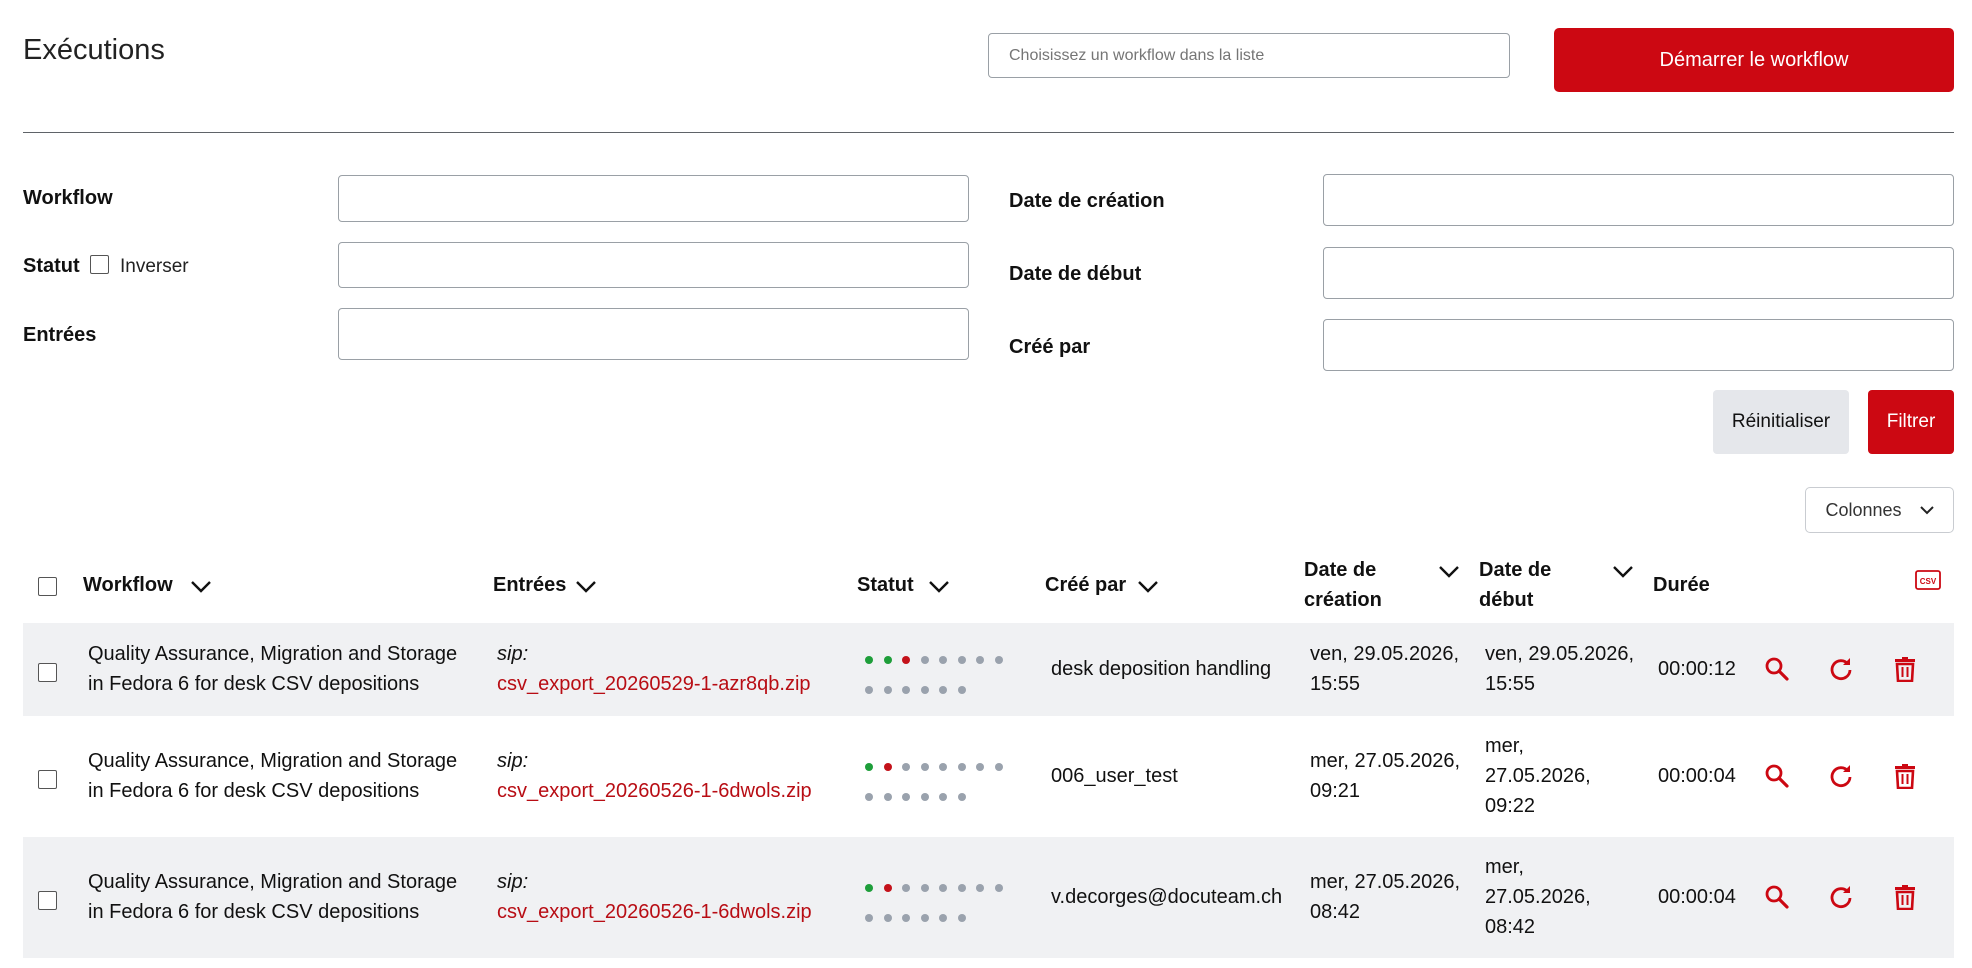 Image resolution: width=1972 pixels, height=968 pixels. I want to click on filter-status-input, so click(653, 265).